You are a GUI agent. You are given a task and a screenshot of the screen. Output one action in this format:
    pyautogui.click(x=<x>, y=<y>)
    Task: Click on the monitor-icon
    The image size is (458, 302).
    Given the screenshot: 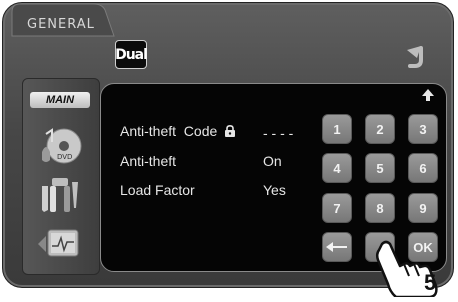 What is the action you would take?
    pyautogui.click(x=58, y=243)
    